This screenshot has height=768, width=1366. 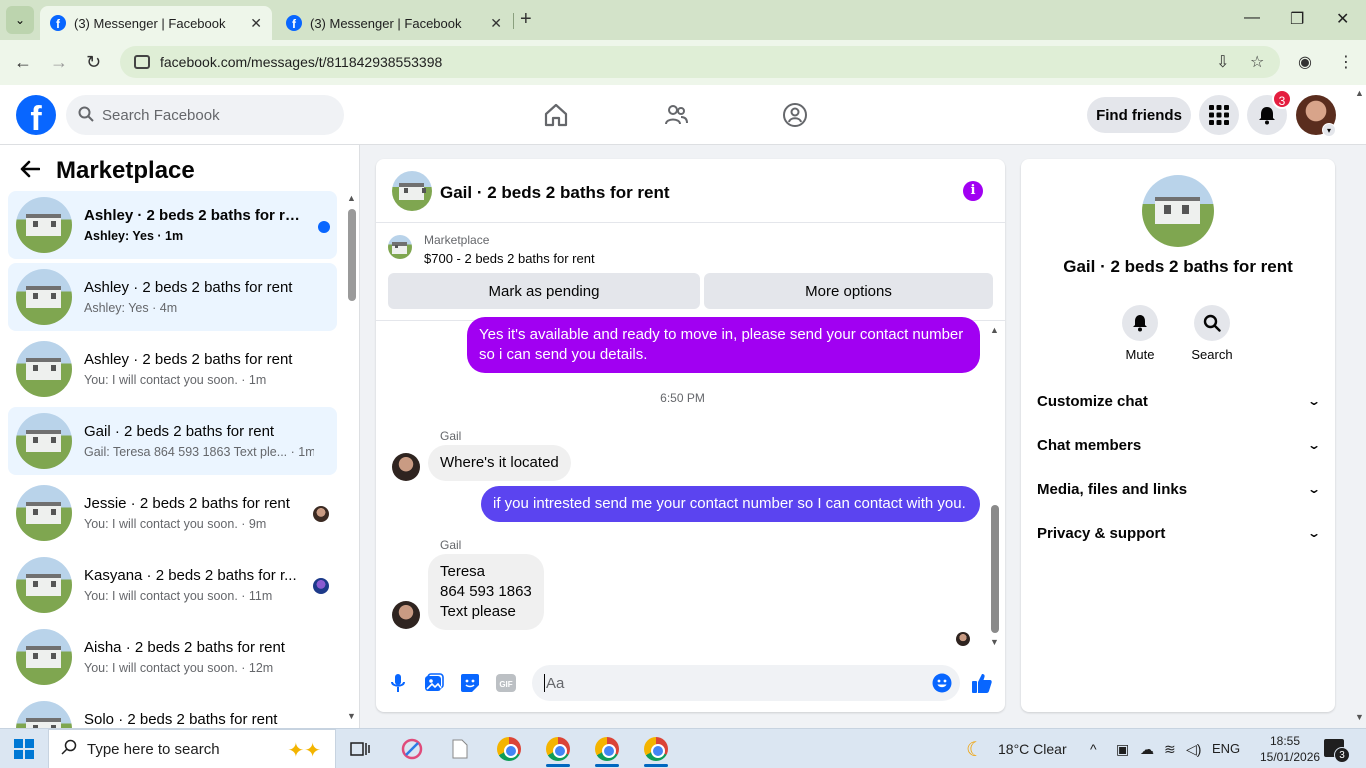 I want to click on message-input: Aa, so click(x=746, y=683).